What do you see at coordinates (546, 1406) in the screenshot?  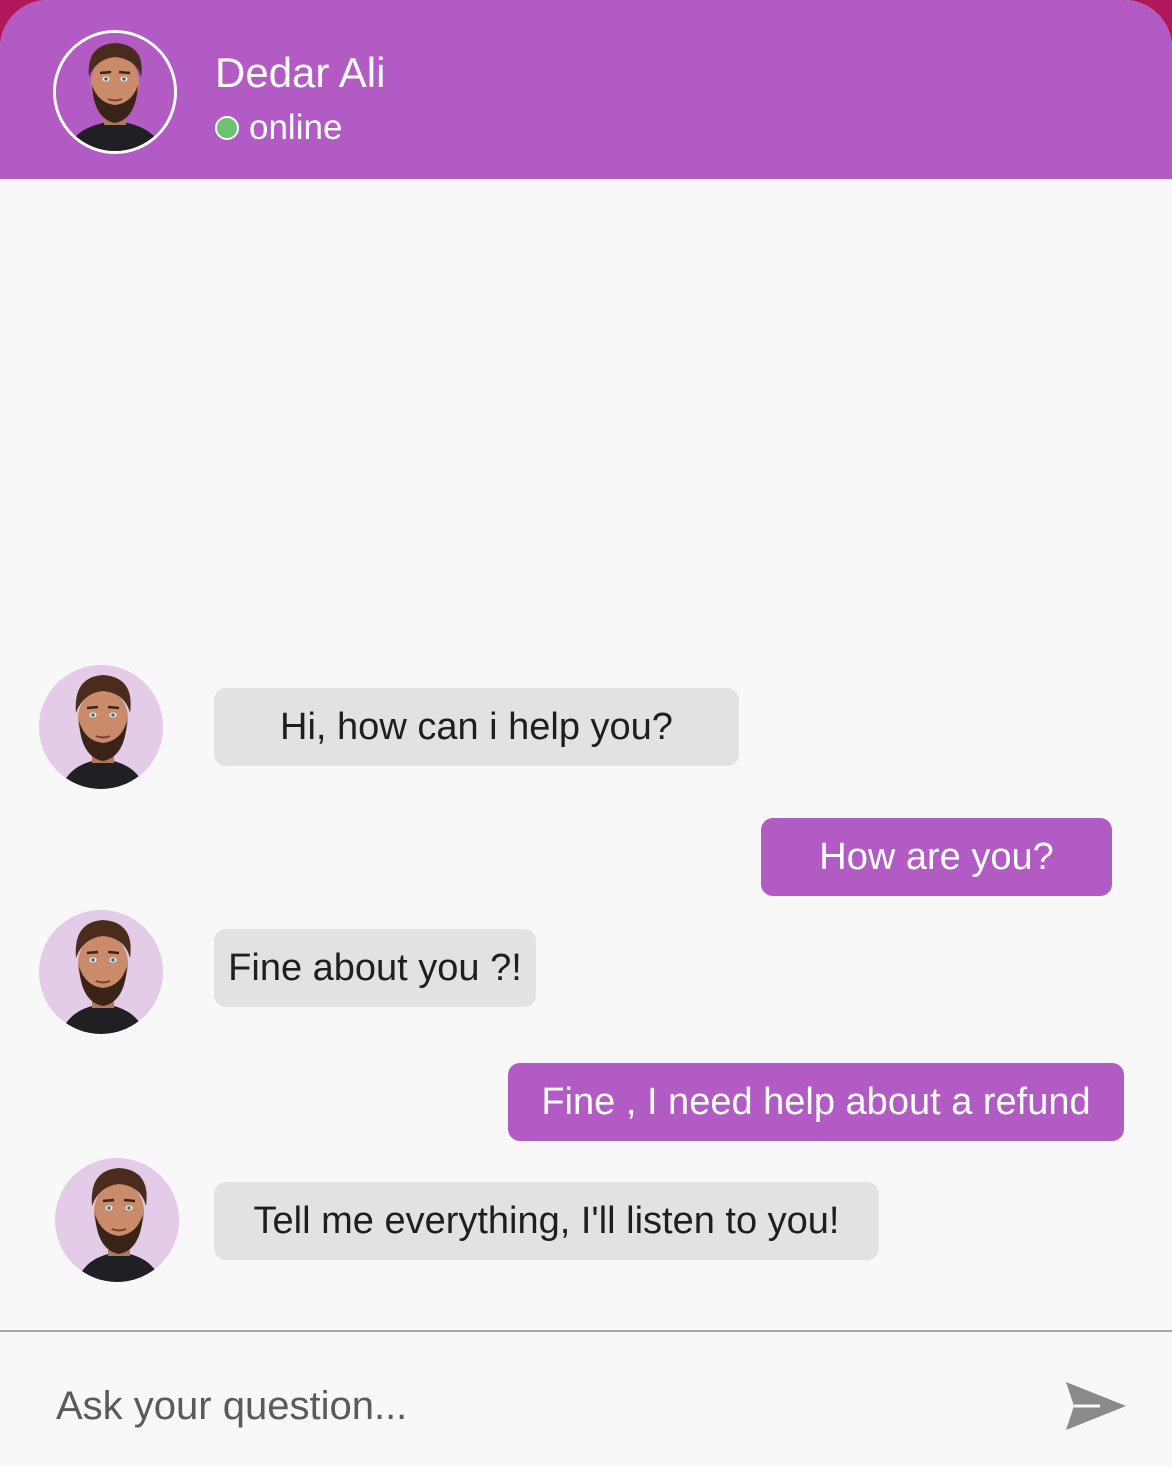 I see `question-input` at bounding box center [546, 1406].